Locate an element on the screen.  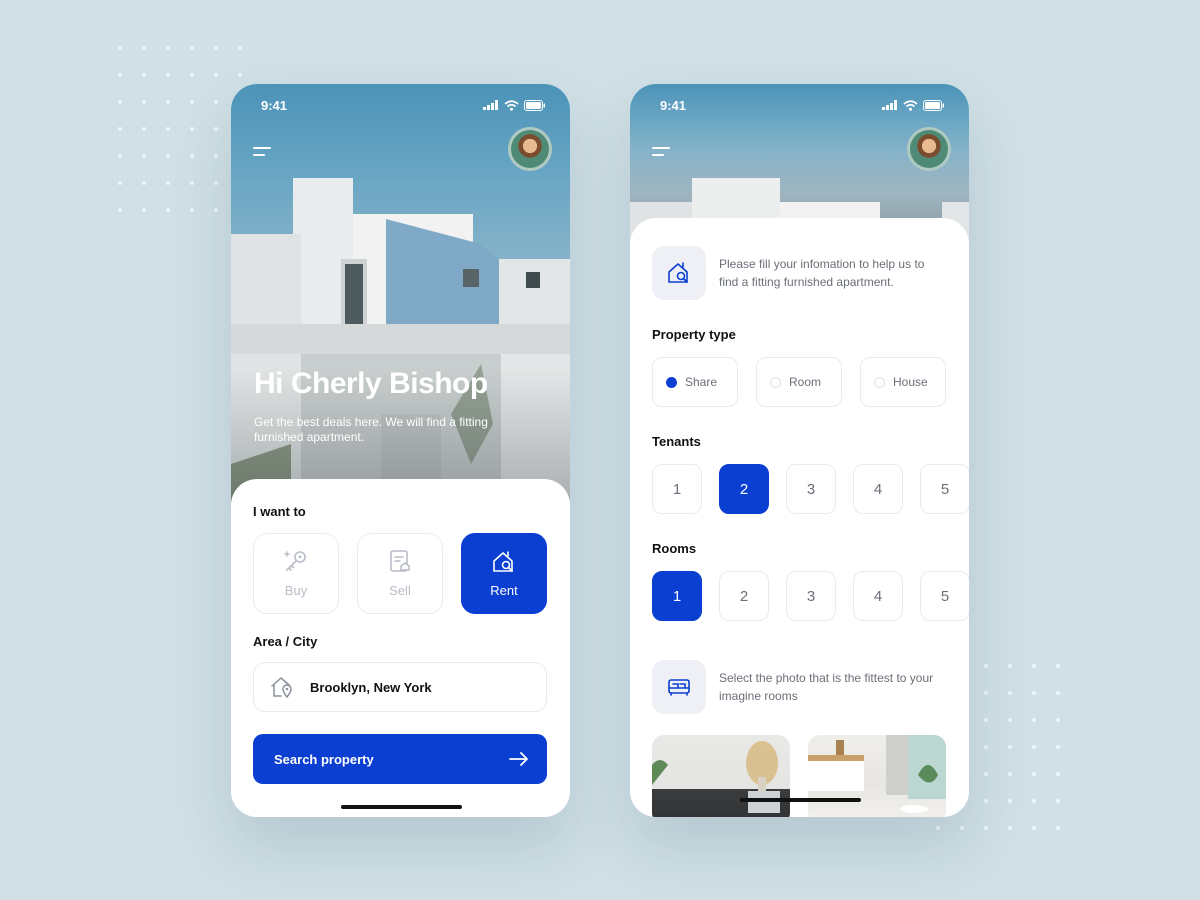
radio-selected is located at coordinates (671, 382).